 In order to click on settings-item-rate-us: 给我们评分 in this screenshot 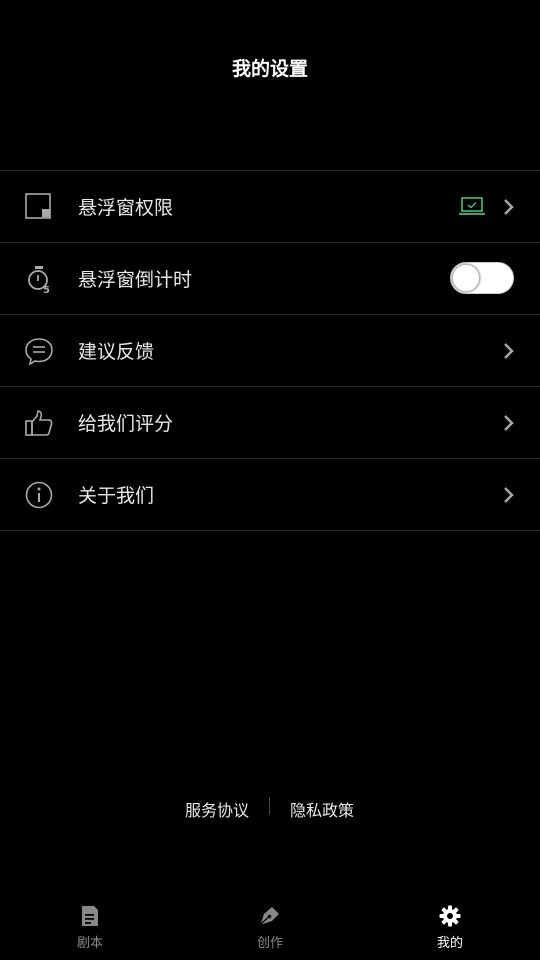, I will do `click(270, 423)`.